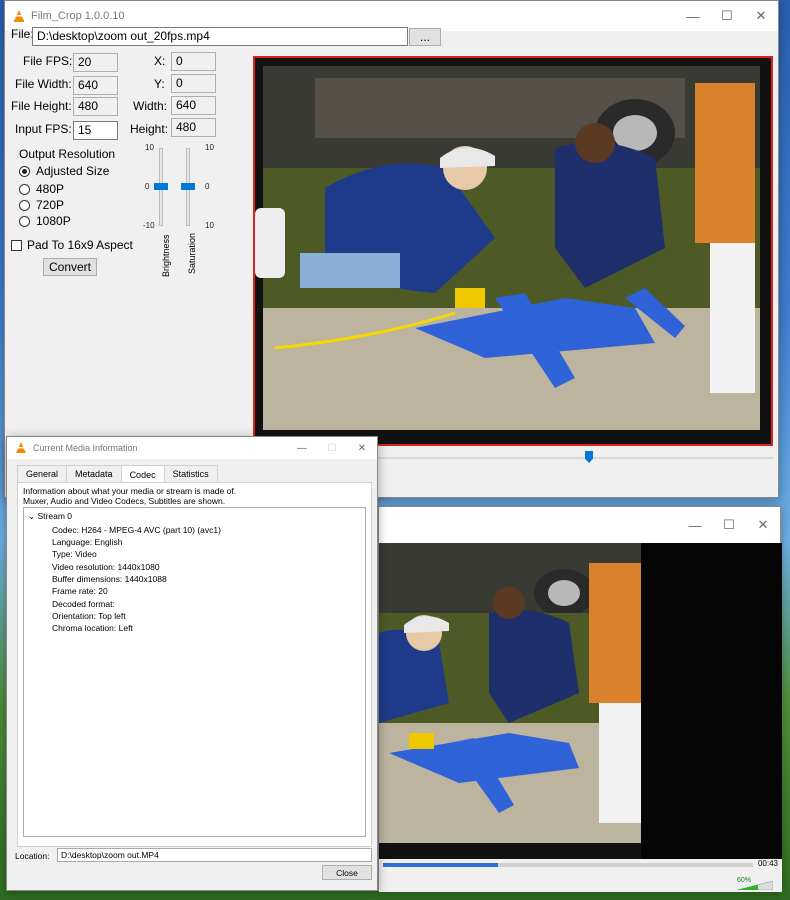 The height and width of the screenshot is (900, 790). What do you see at coordinates (78, 16) in the screenshot?
I see `window-title: Film_Crop 1.0.0.10` at bounding box center [78, 16].